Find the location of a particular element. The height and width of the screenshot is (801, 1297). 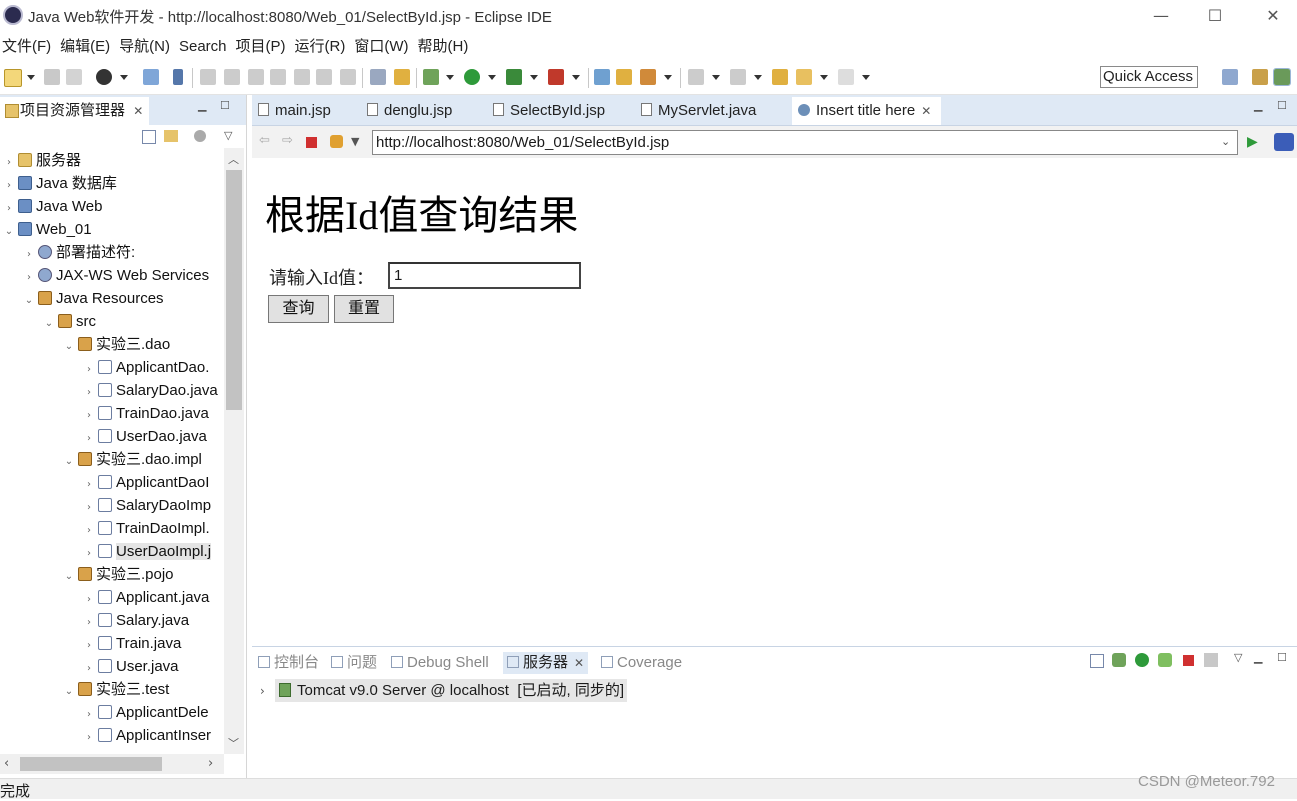

run-dropdown-icon is located at coordinates (492, 77).